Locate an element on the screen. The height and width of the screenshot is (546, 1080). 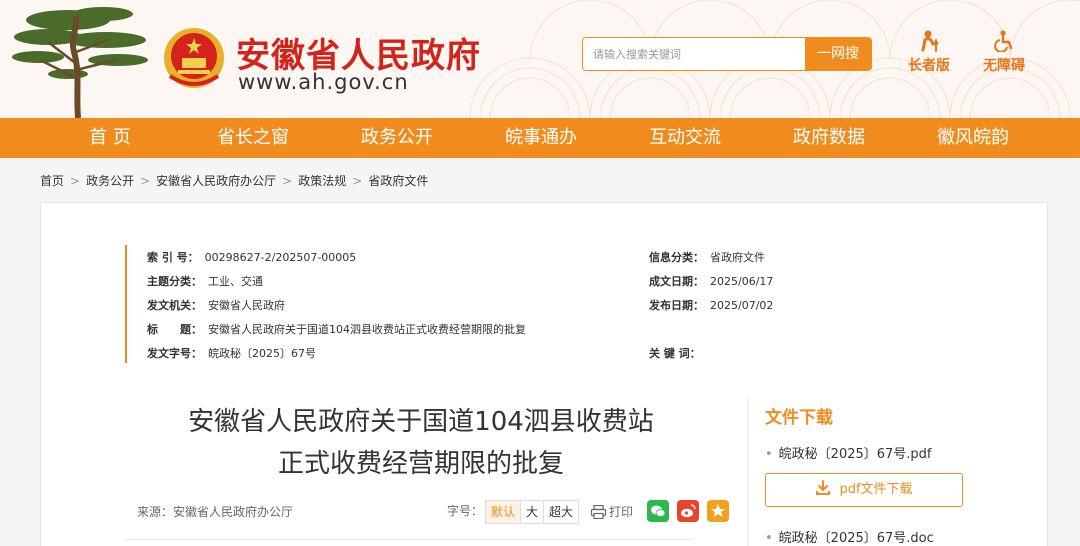
meta-value: 工业、交通 is located at coordinates (235, 281).